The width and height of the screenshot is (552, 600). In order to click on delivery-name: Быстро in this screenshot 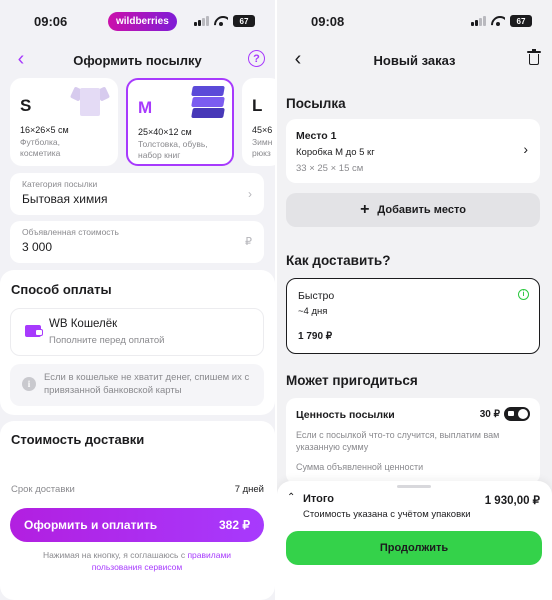, I will do `click(316, 296)`.